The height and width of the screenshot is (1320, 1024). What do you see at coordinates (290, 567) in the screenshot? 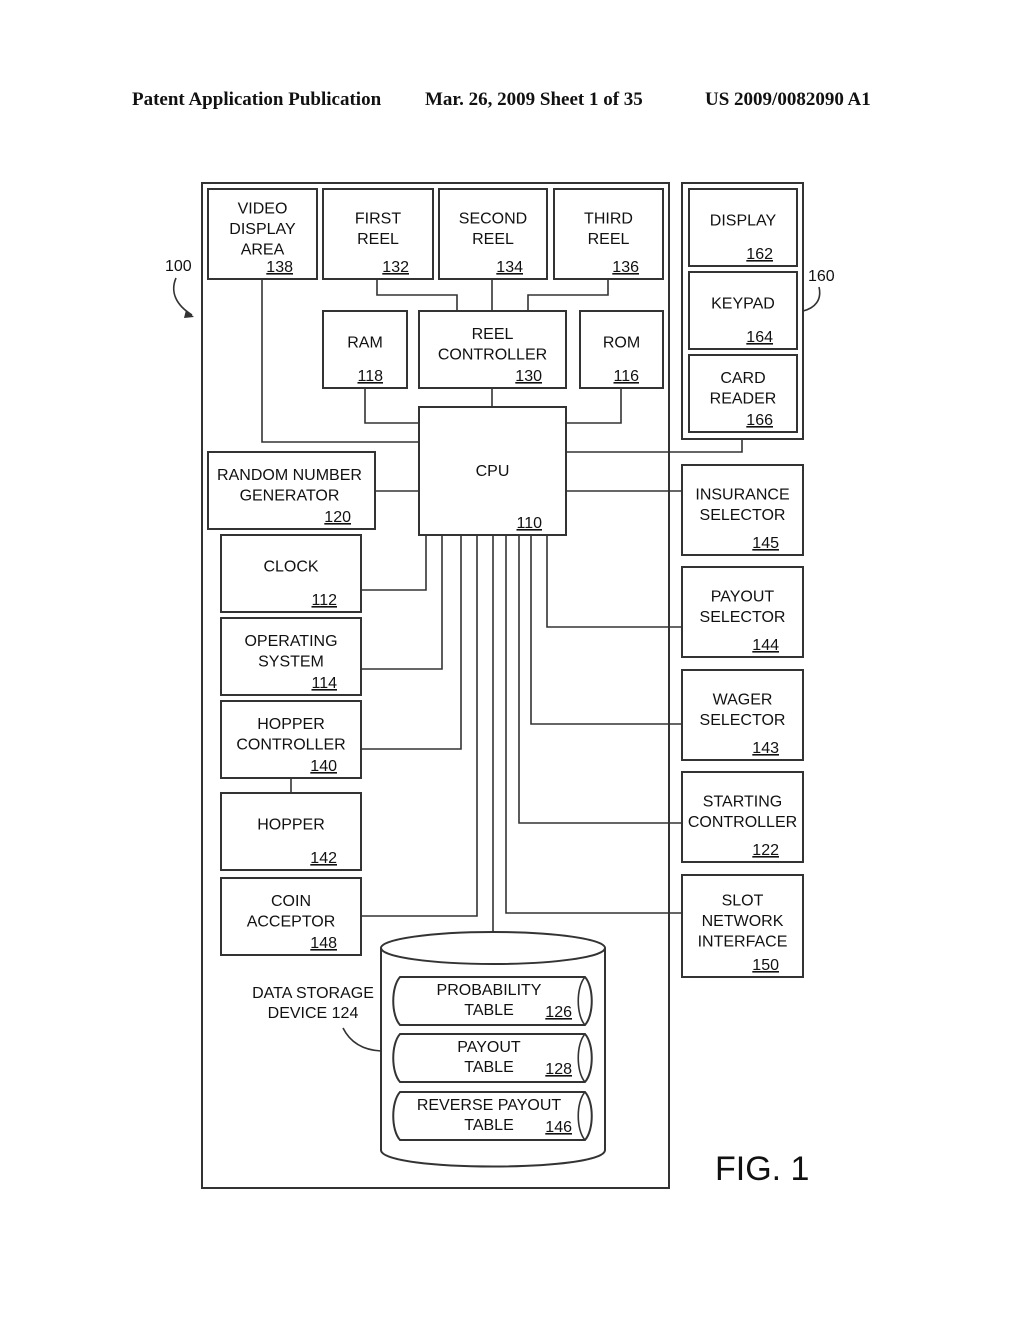
I see `block-label-line: CLOCK` at bounding box center [290, 567].